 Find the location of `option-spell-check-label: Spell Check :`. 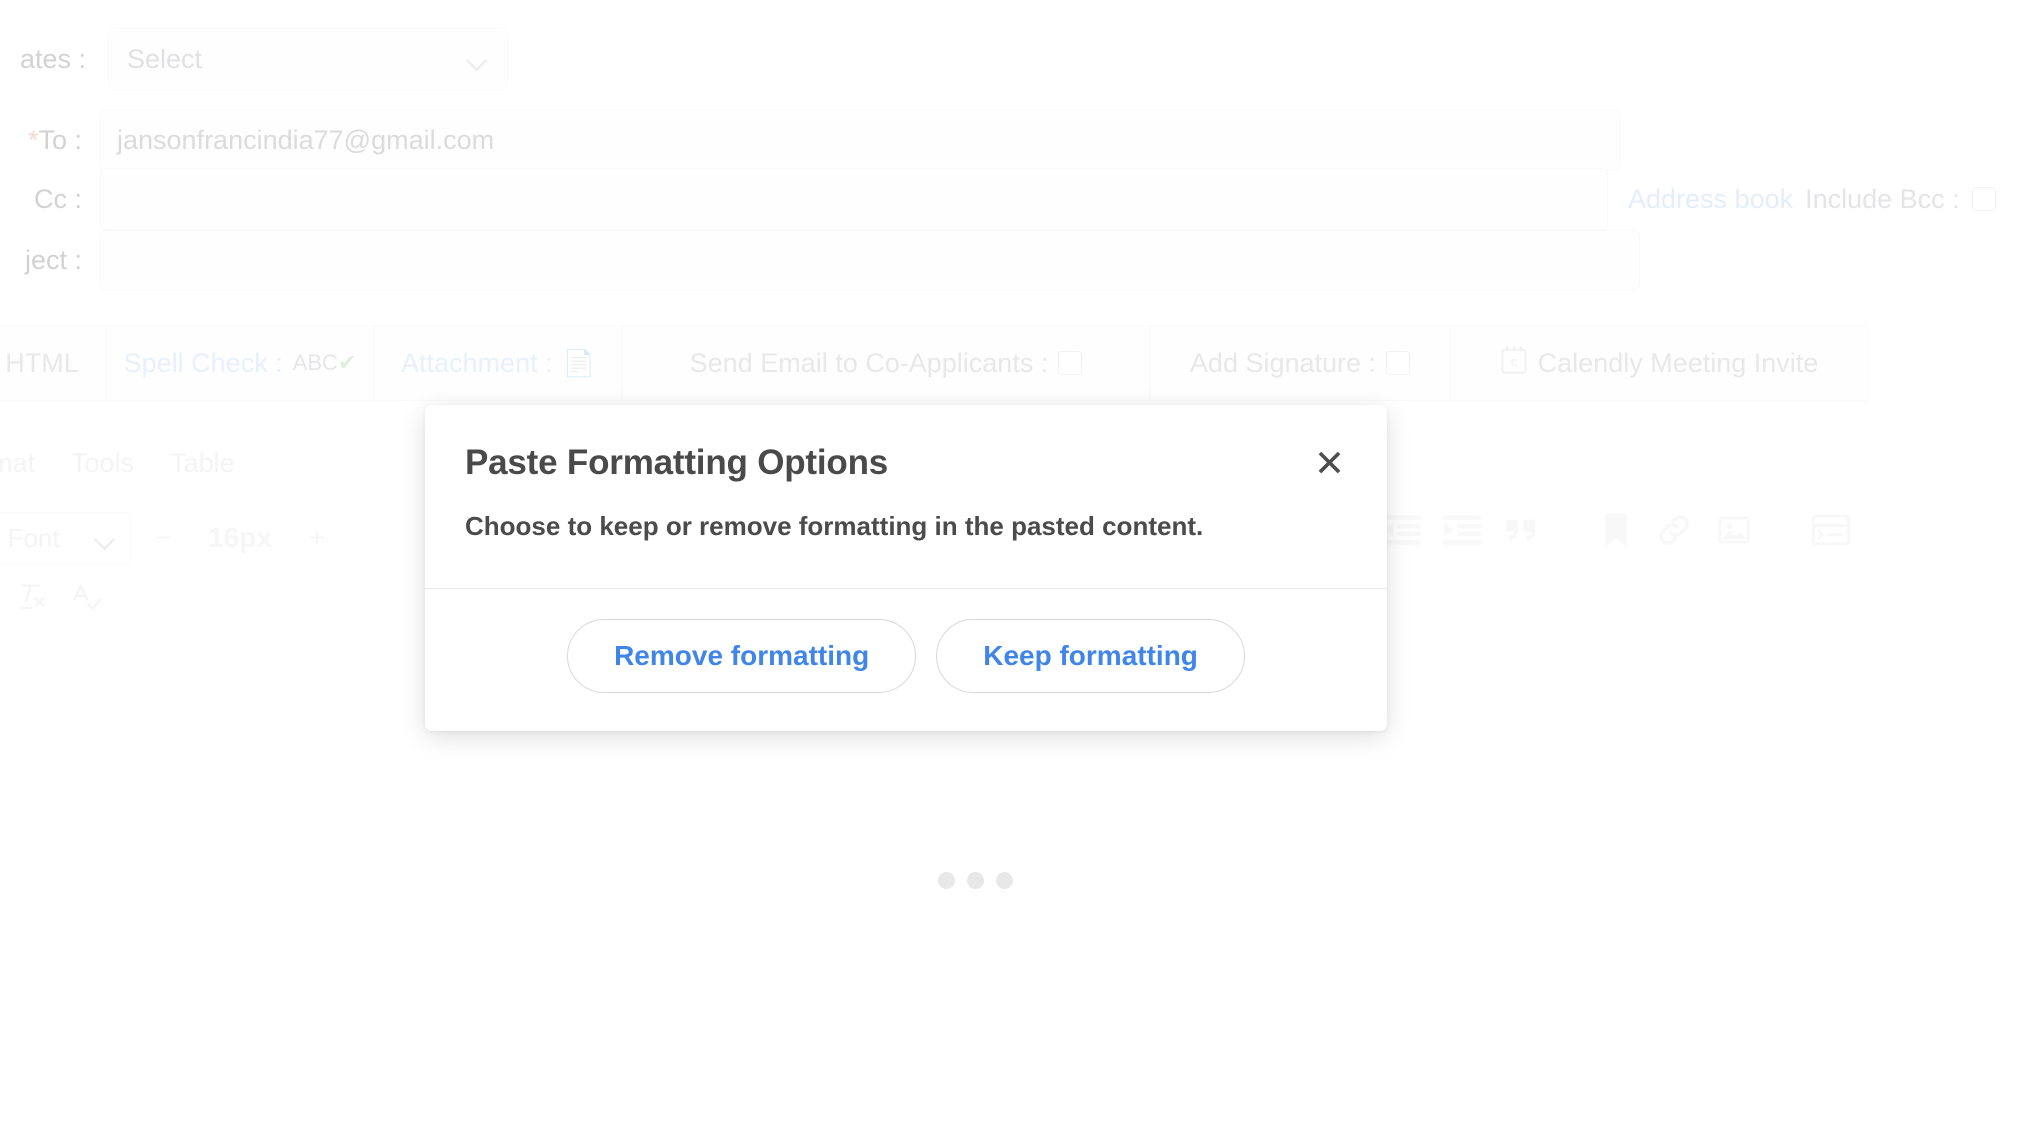

option-spell-check-label: Spell Check : is located at coordinates (203, 362).